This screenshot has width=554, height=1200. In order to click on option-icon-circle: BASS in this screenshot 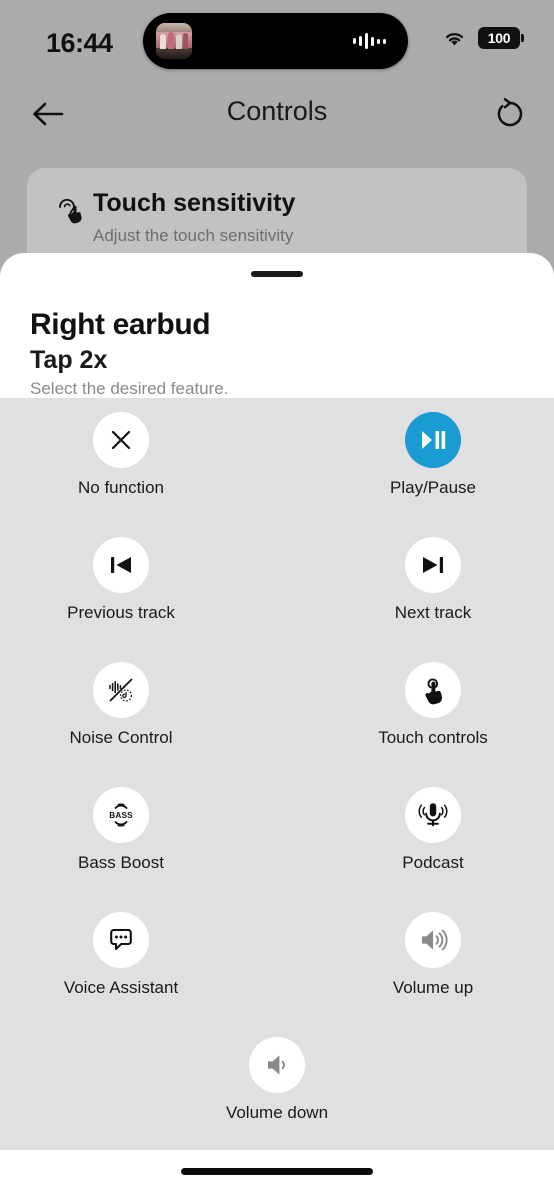, I will do `click(121, 815)`.